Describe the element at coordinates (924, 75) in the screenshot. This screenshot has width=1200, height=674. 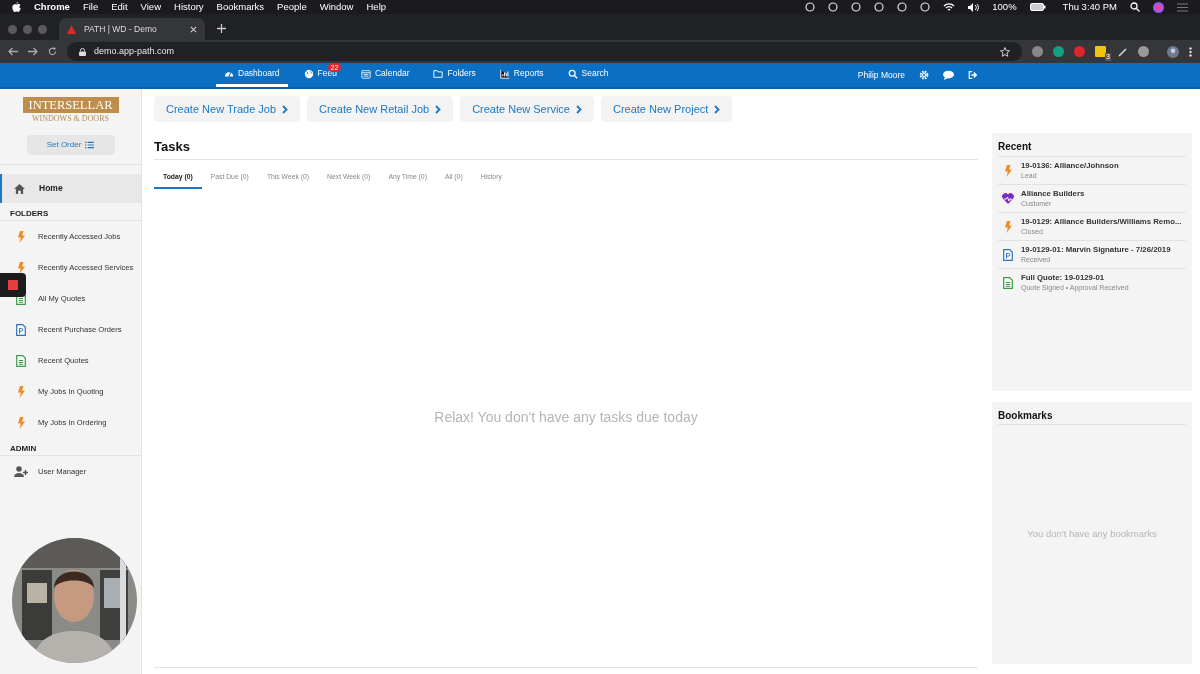
I see `settings-icon` at that location.